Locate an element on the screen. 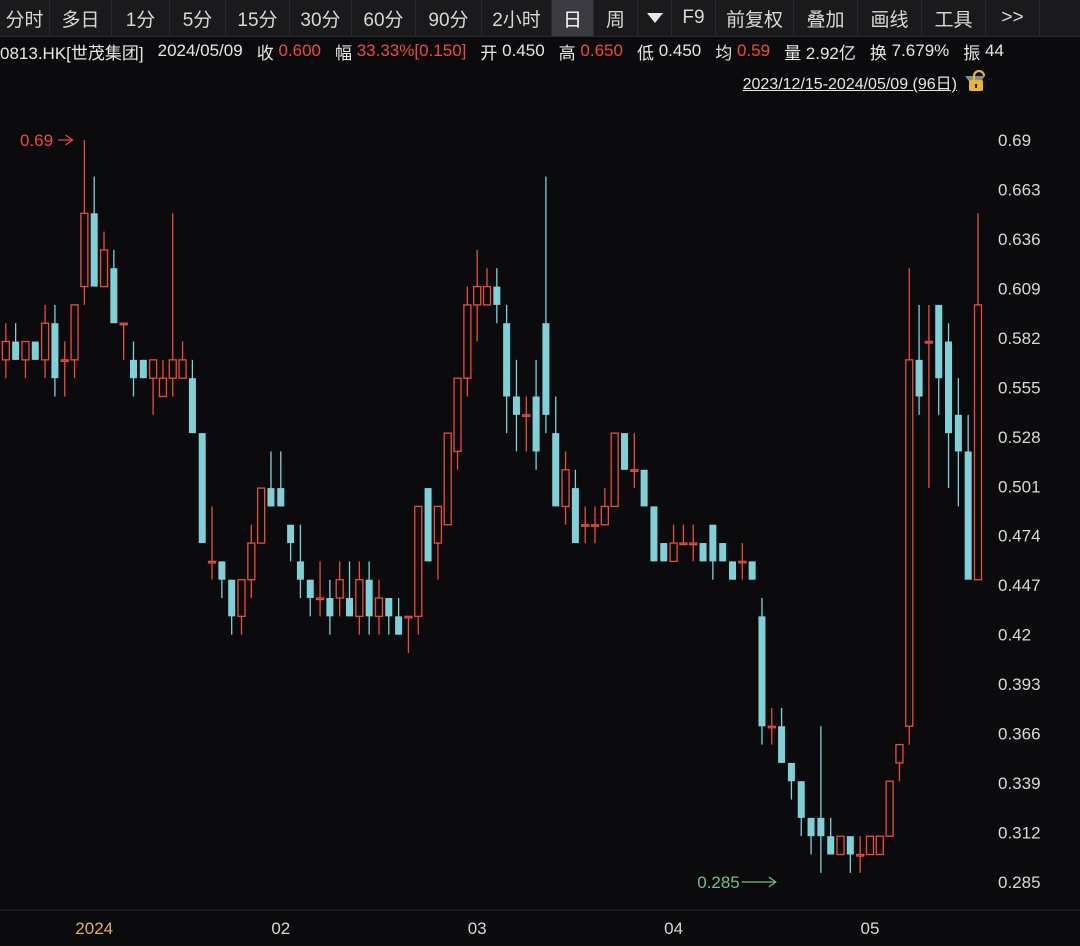 Image resolution: width=1080 pixels, height=946 pixels. toolbar-item-1: 多日 is located at coordinates (81, 18).